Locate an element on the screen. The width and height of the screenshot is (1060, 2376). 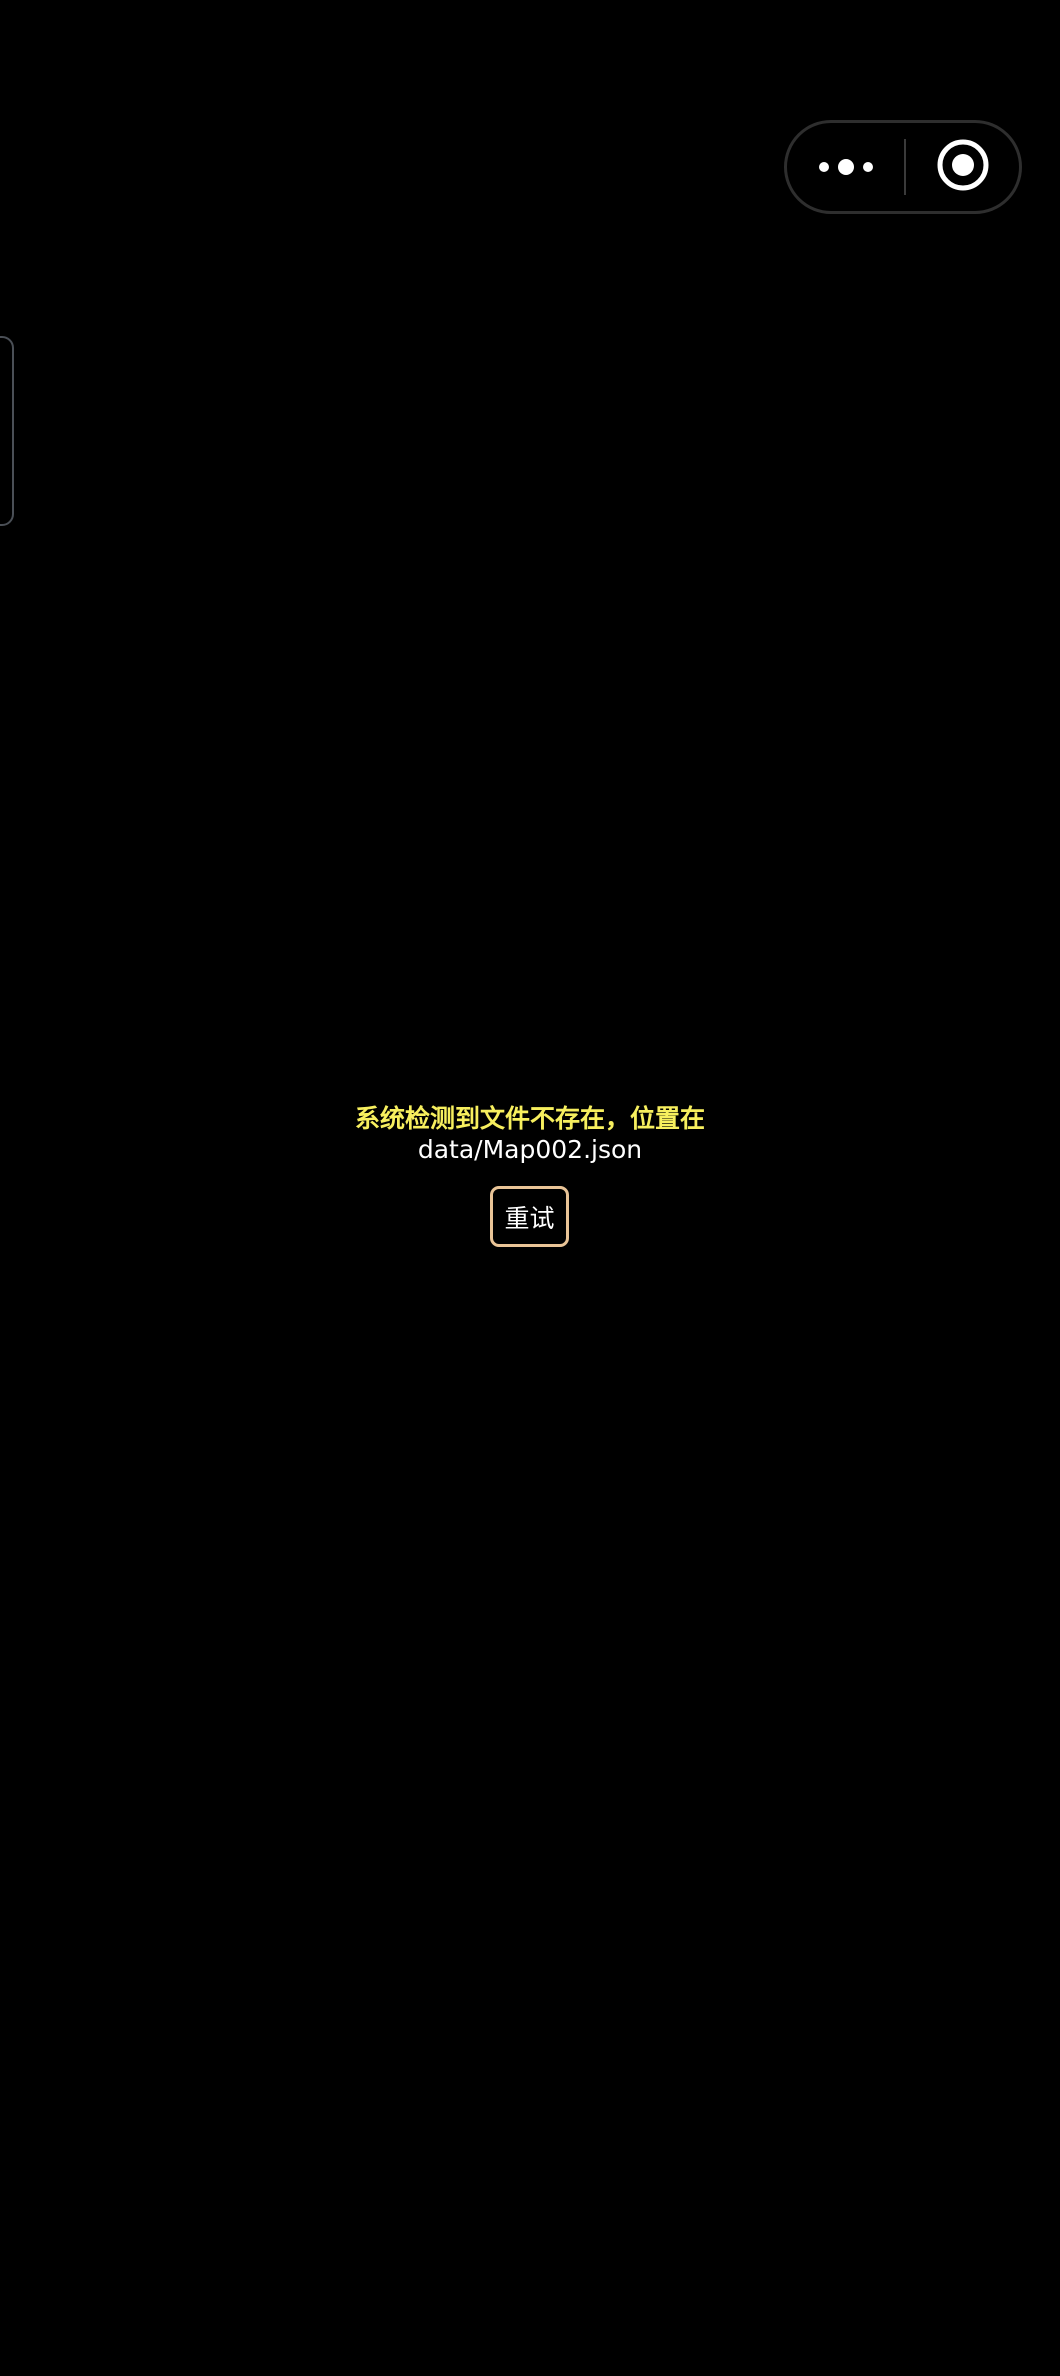
more-dots-icon is located at coordinates (845, 167).